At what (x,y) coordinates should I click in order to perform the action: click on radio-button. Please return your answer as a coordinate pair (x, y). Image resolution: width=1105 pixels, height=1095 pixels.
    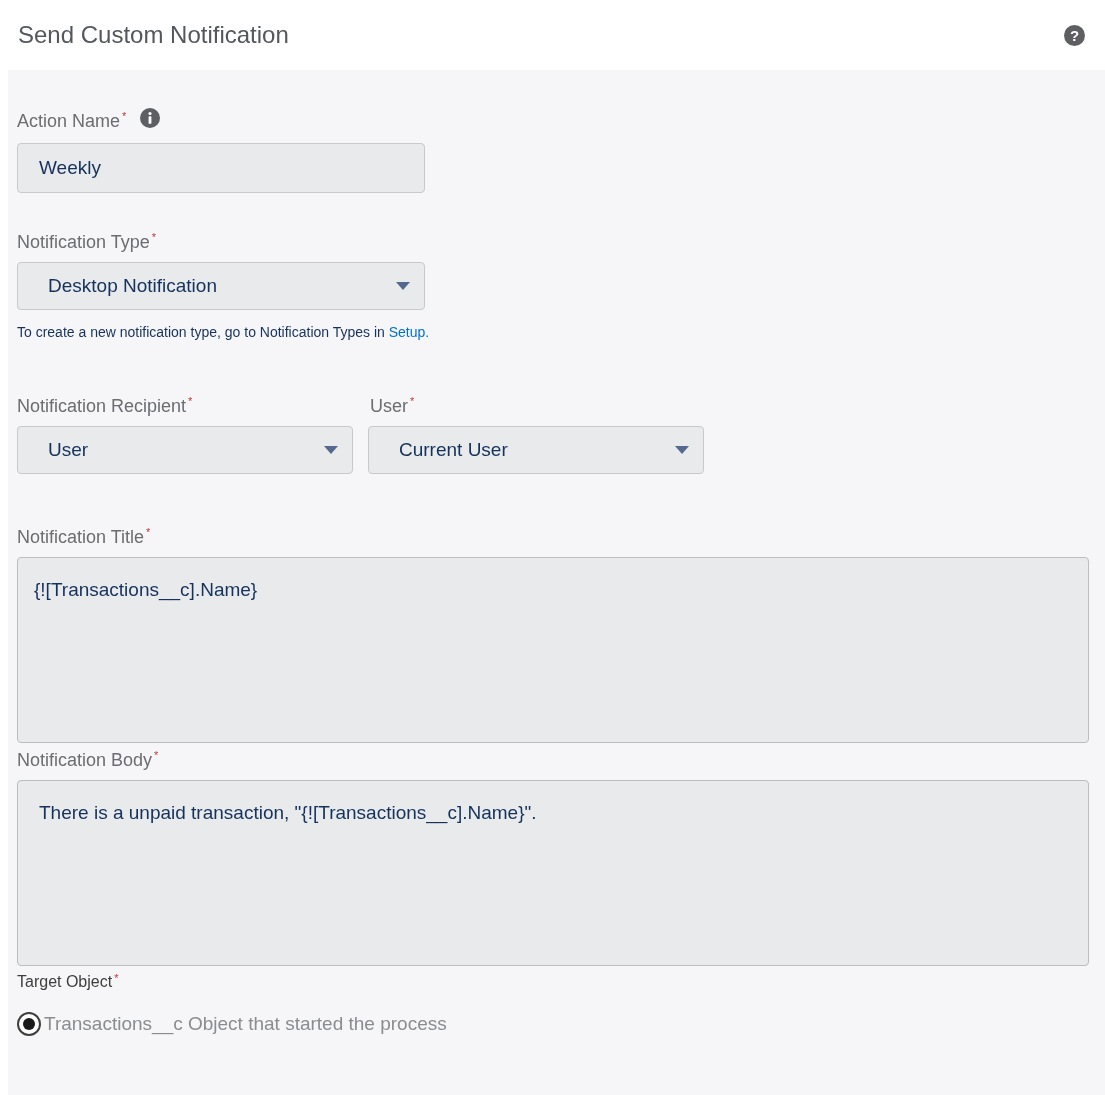
    Looking at the image, I should click on (29, 1024).